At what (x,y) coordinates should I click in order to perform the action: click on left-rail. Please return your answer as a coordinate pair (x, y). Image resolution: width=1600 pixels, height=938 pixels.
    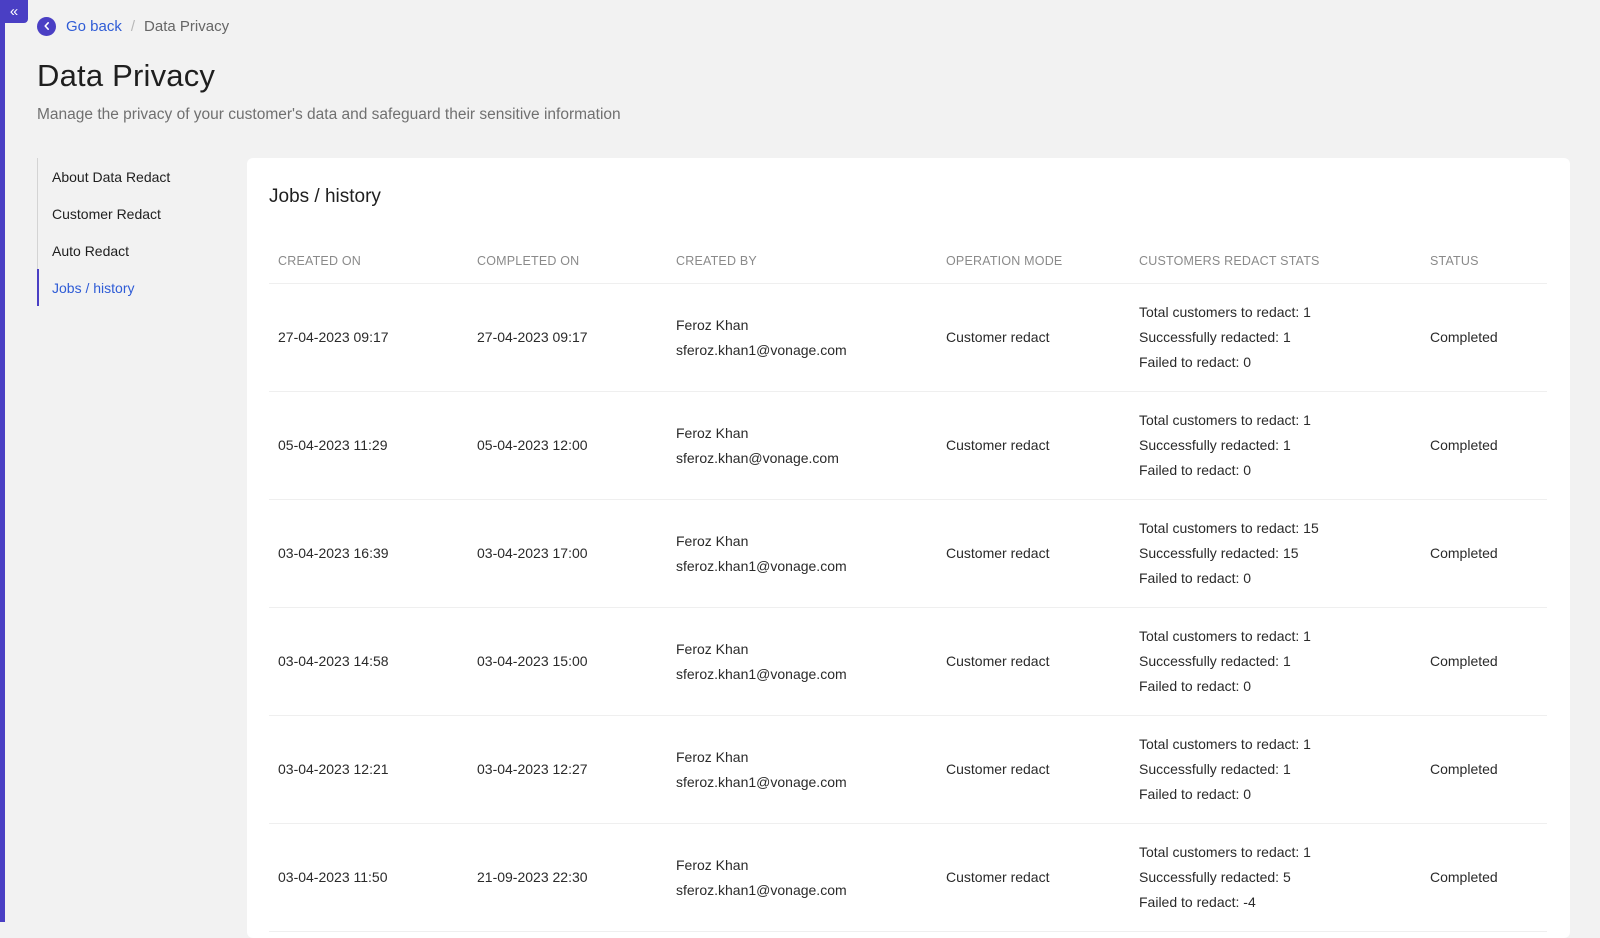
    Looking at the image, I should click on (2, 461).